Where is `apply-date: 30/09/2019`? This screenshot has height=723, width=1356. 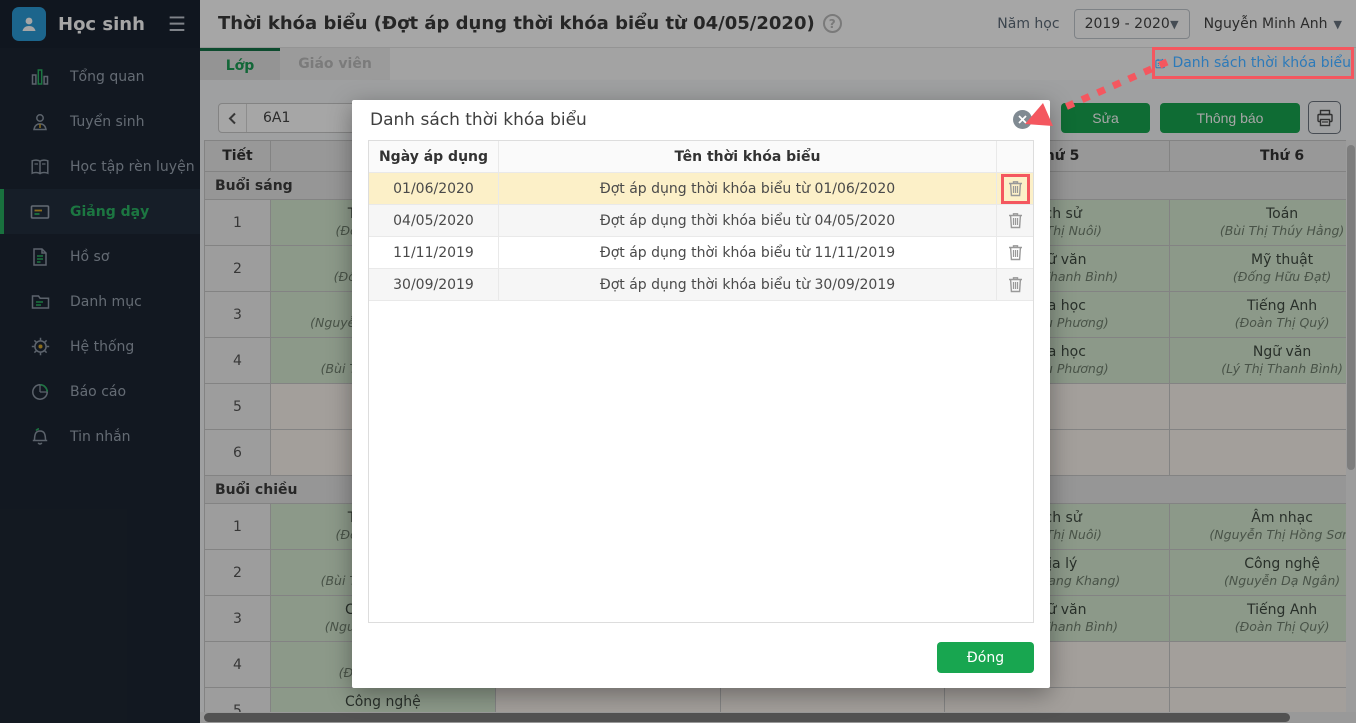
apply-date: 30/09/2019 is located at coordinates (434, 284).